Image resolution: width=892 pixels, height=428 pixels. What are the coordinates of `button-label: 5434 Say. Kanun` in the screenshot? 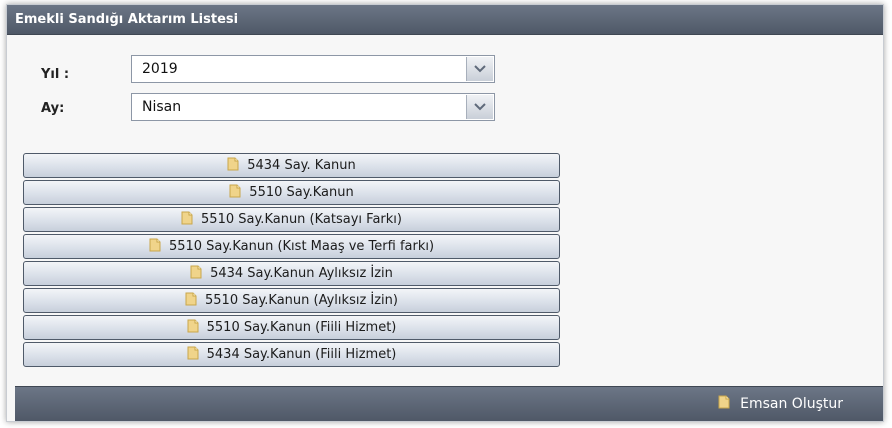 It's located at (301, 165).